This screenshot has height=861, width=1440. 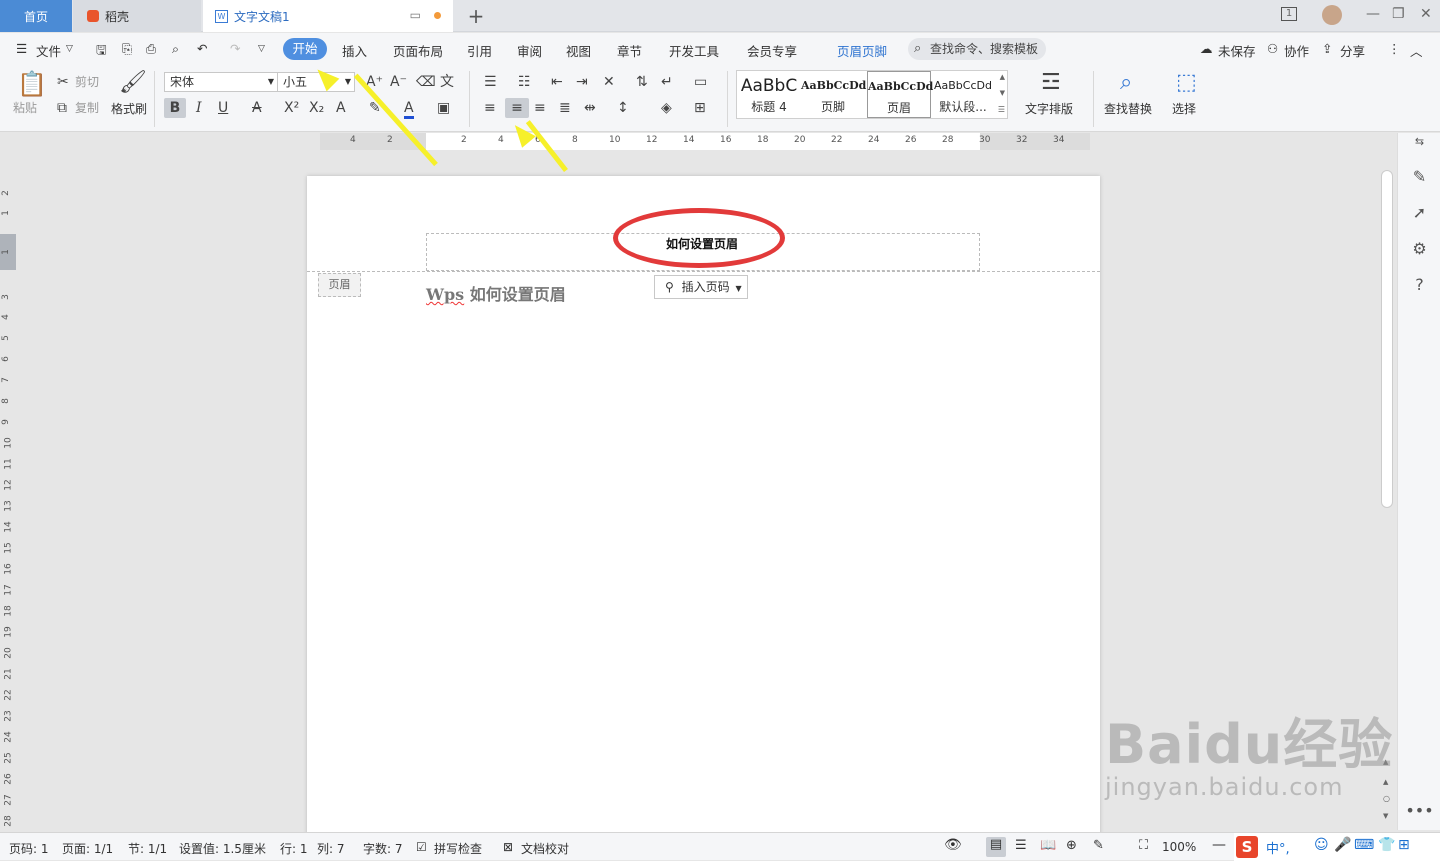 I want to click on sort-icon: ⇅, so click(x=642, y=82).